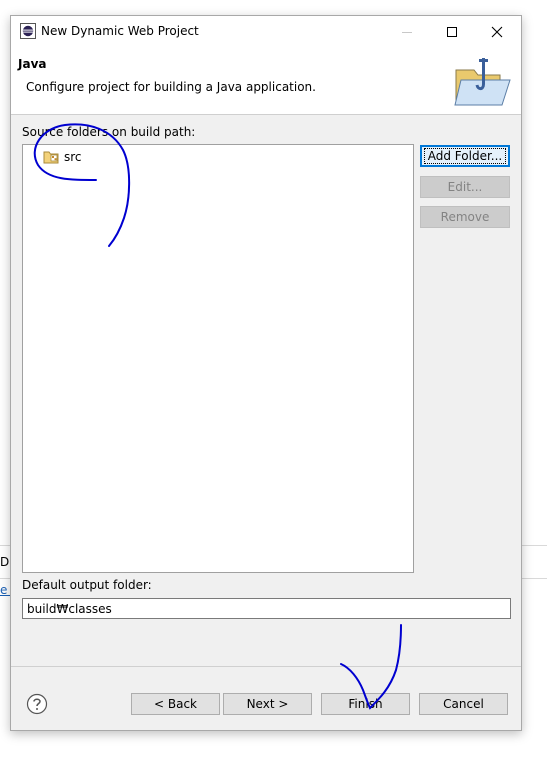 This screenshot has width=547, height=762. I want to click on cancel-button-label: Cancel, so click(463, 704).